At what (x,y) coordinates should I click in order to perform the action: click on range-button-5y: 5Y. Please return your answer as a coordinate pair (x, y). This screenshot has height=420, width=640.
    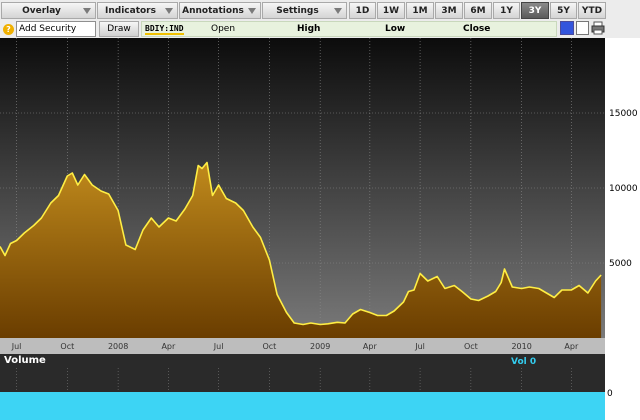
    Looking at the image, I should click on (563, 10).